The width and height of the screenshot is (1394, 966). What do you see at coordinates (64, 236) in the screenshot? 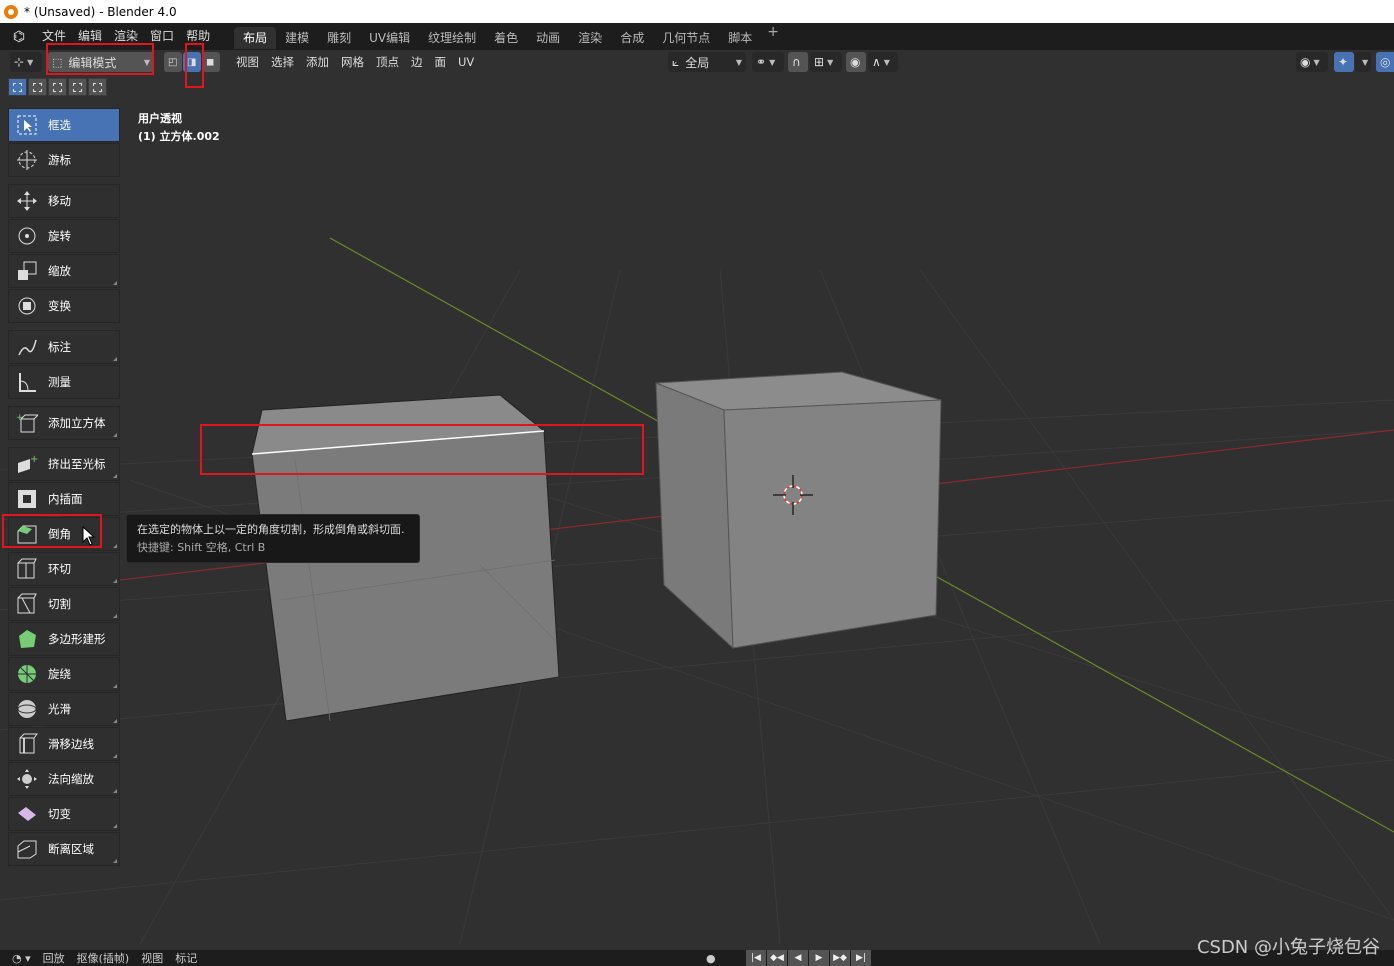
I see `tool-rotate: 旋转` at bounding box center [64, 236].